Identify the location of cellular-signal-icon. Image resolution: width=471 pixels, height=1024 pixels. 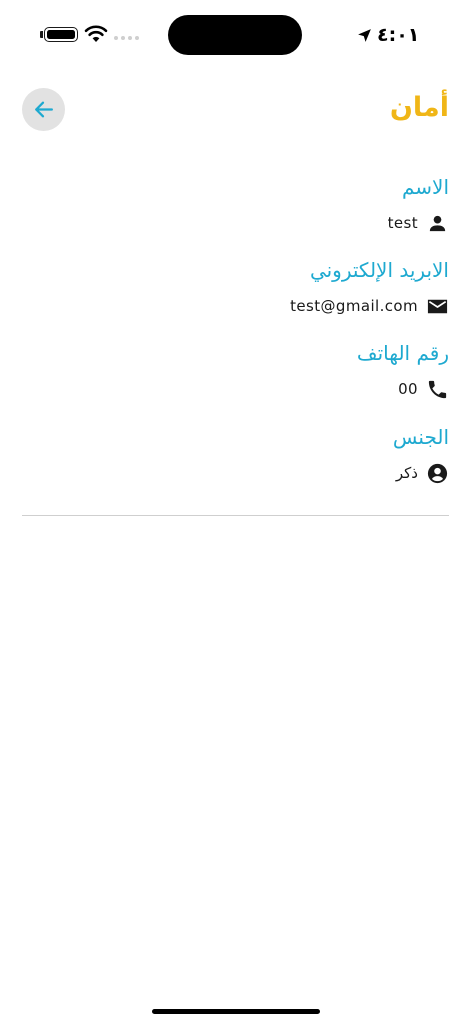
(126, 38).